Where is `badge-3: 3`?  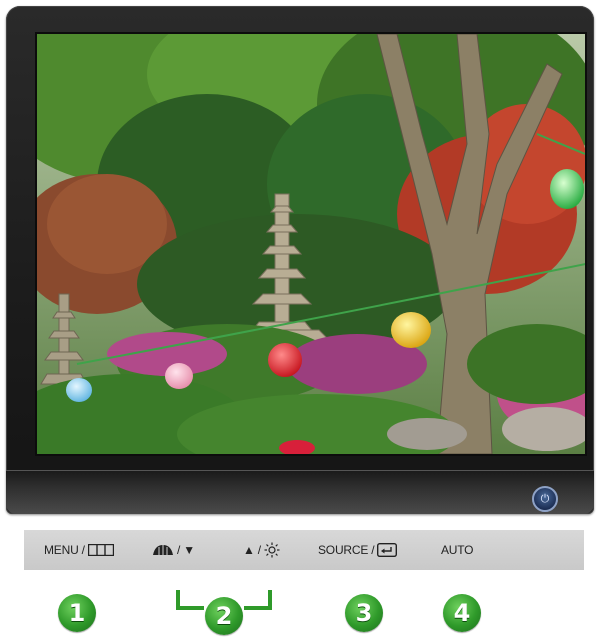 badge-3: 3 is located at coordinates (364, 613).